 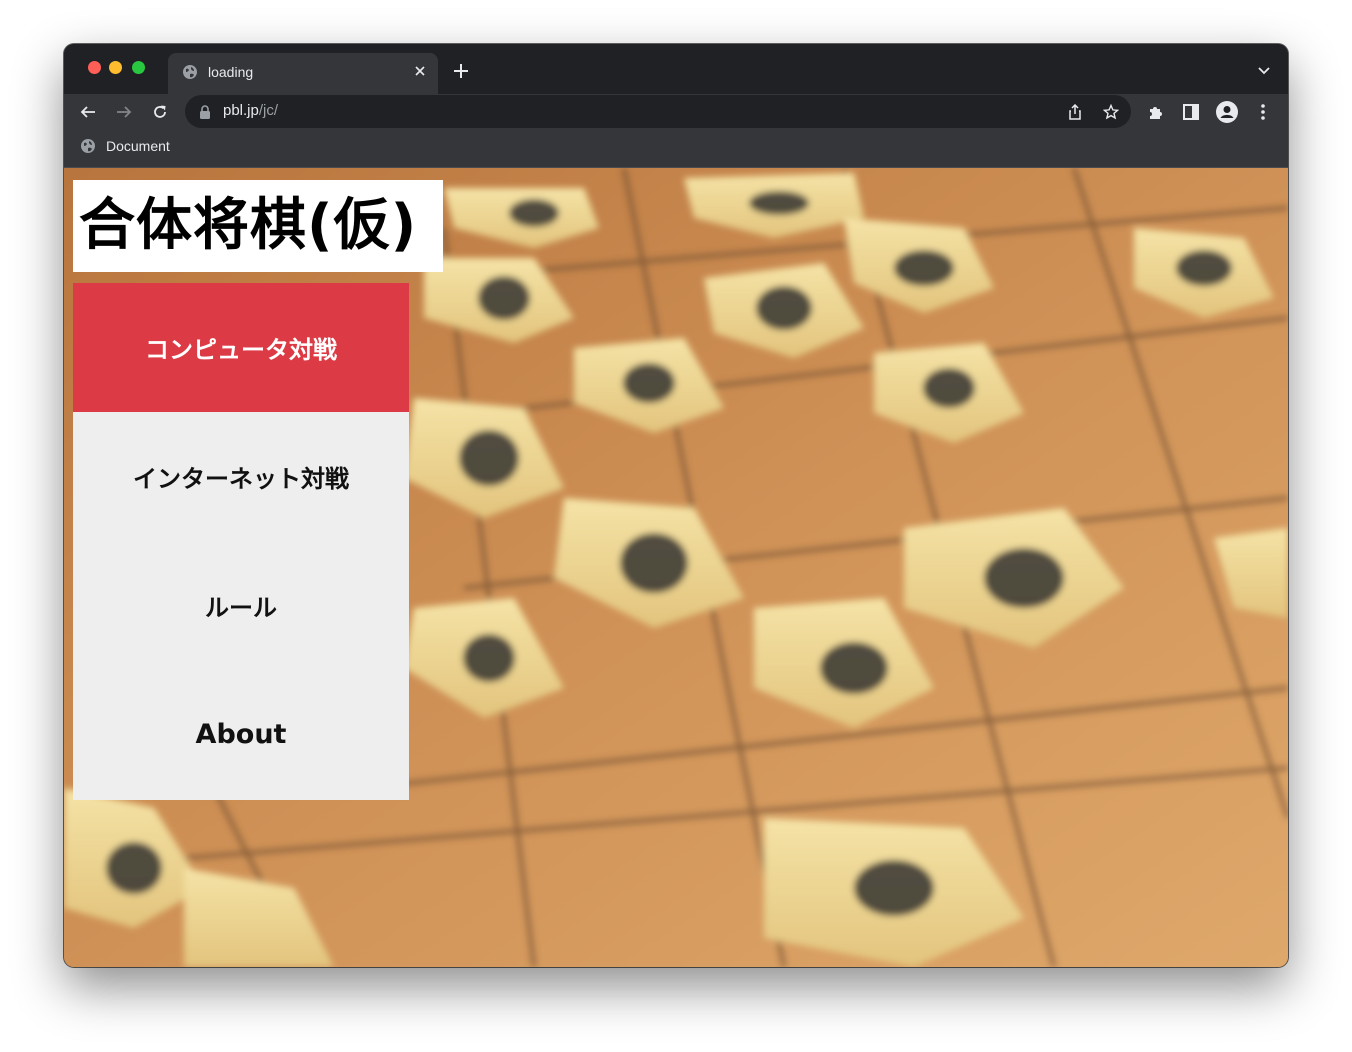 I want to click on bookmark-document: Document, so click(x=125, y=146).